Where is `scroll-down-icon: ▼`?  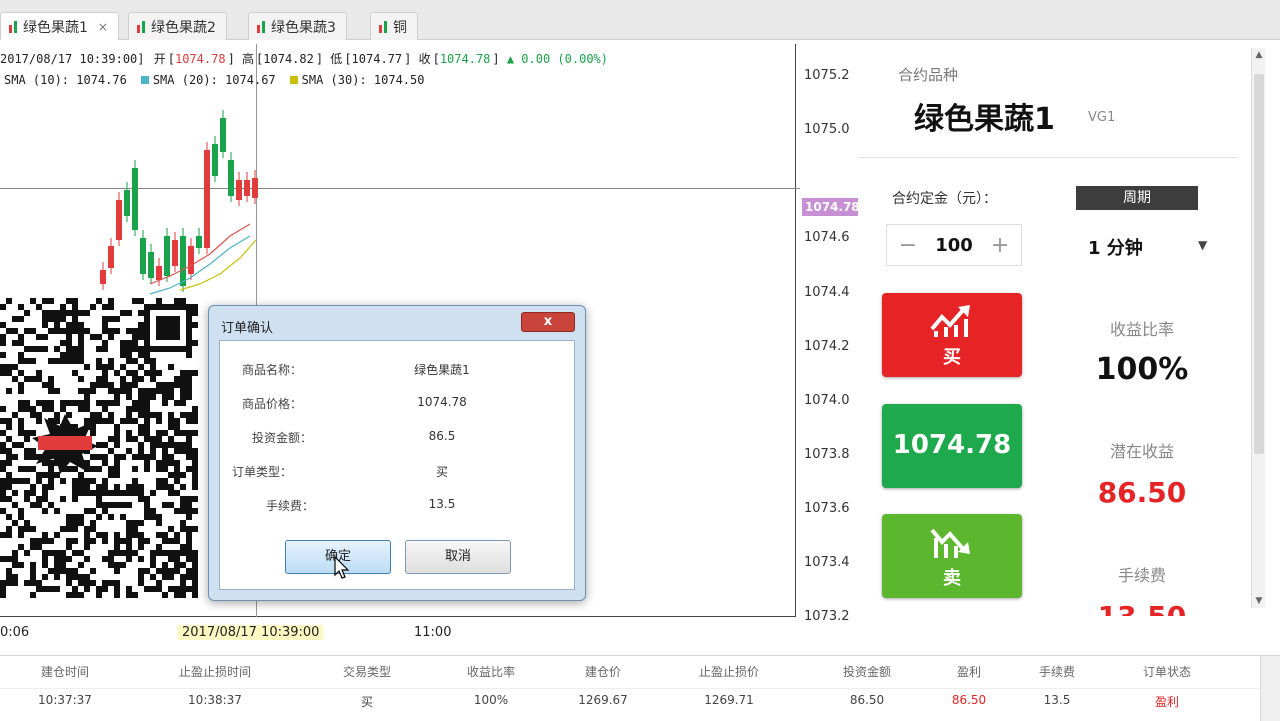
scroll-down-icon: ▼ is located at coordinates (1259, 601).